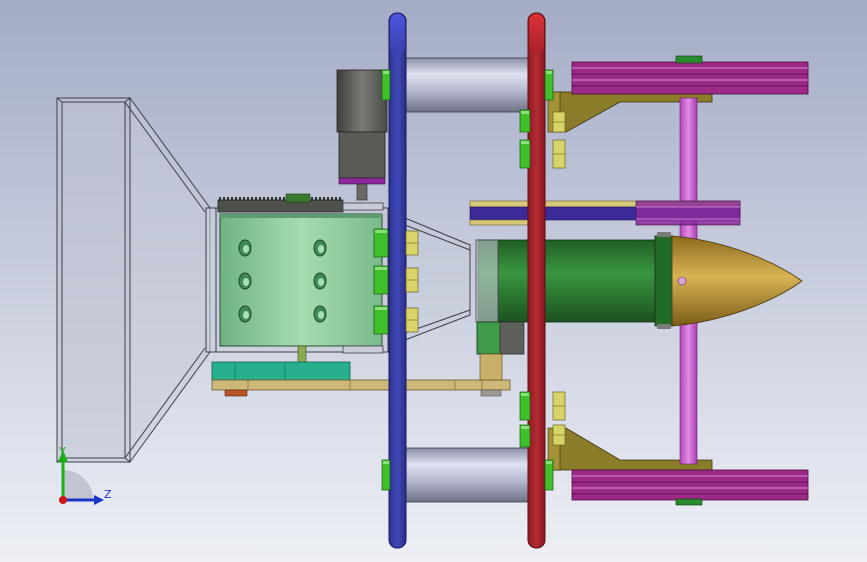 This screenshot has height=562, width=867. Describe the element at coordinates (63, 500) in the screenshot. I see `triad-origin` at that location.